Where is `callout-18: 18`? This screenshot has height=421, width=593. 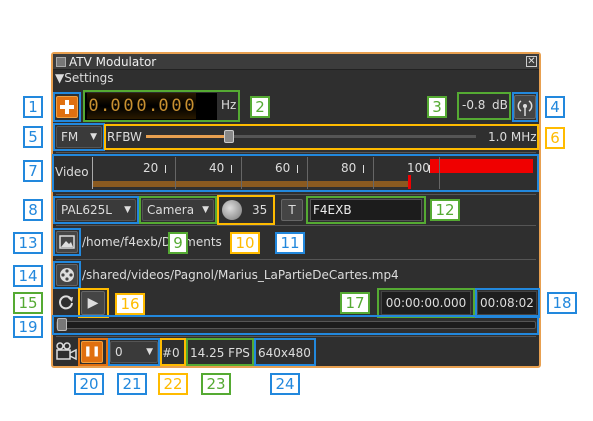
callout-18: 18 is located at coordinates (562, 303).